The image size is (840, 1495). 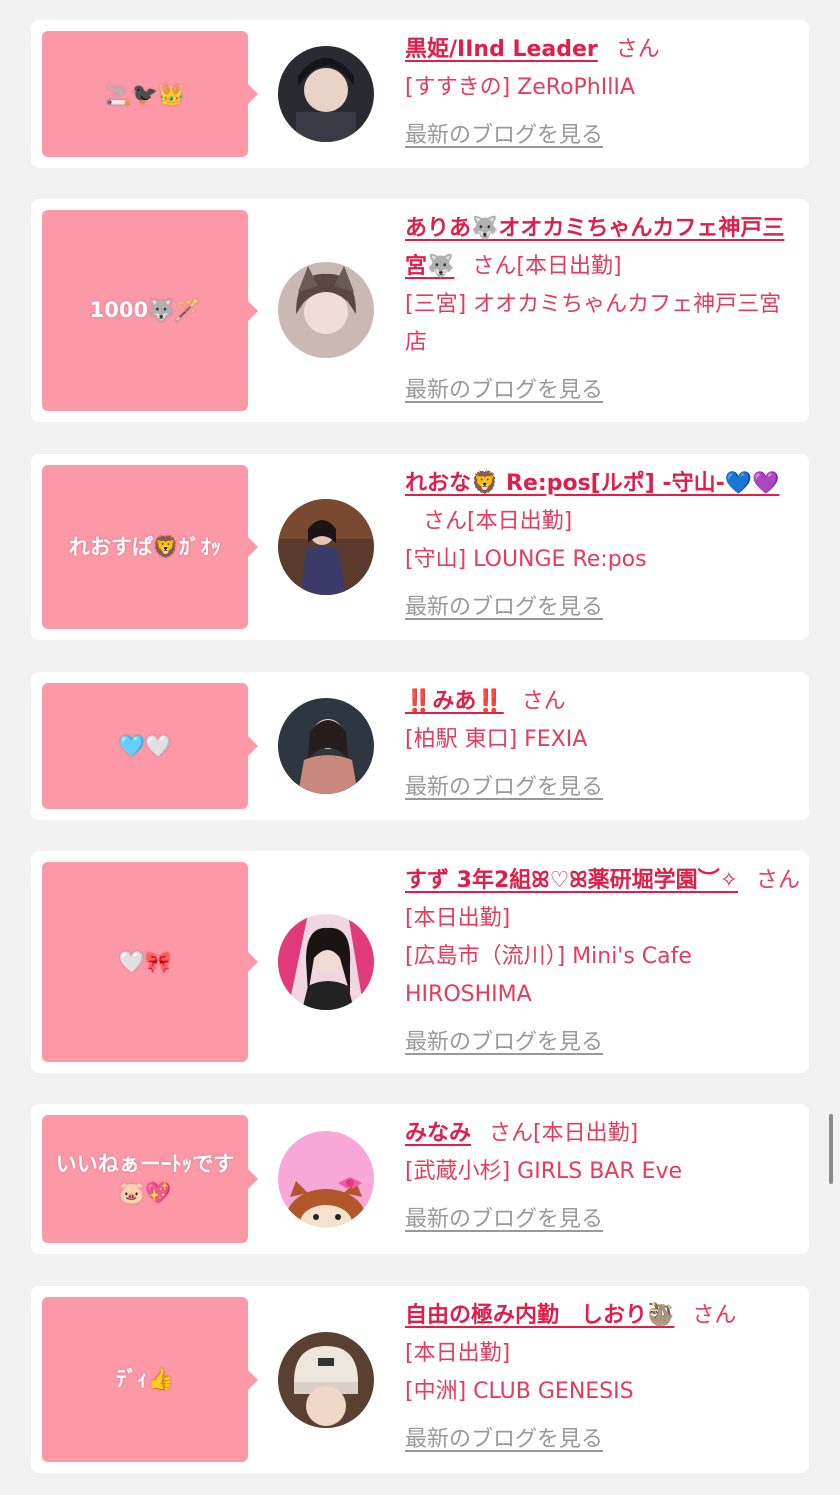 I want to click on comment-bubble: れおすぱ🦁ｶﾞｵｯ, so click(x=150, y=547).